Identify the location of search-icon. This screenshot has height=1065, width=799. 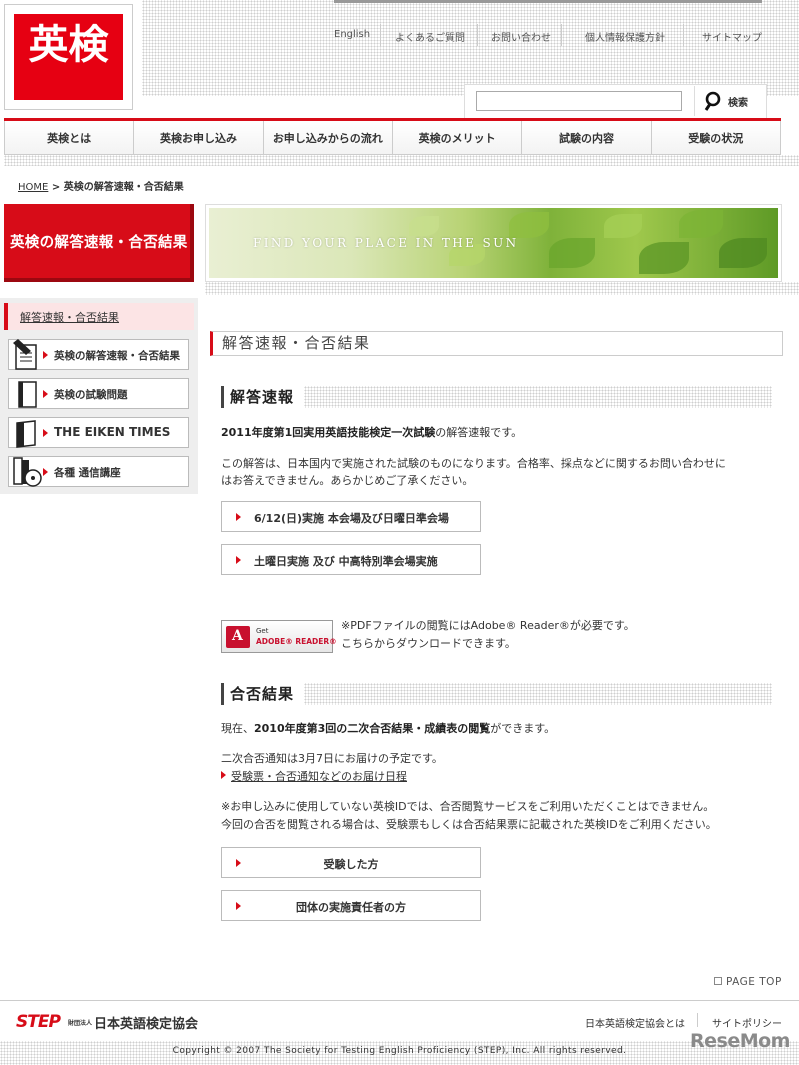
(712, 101).